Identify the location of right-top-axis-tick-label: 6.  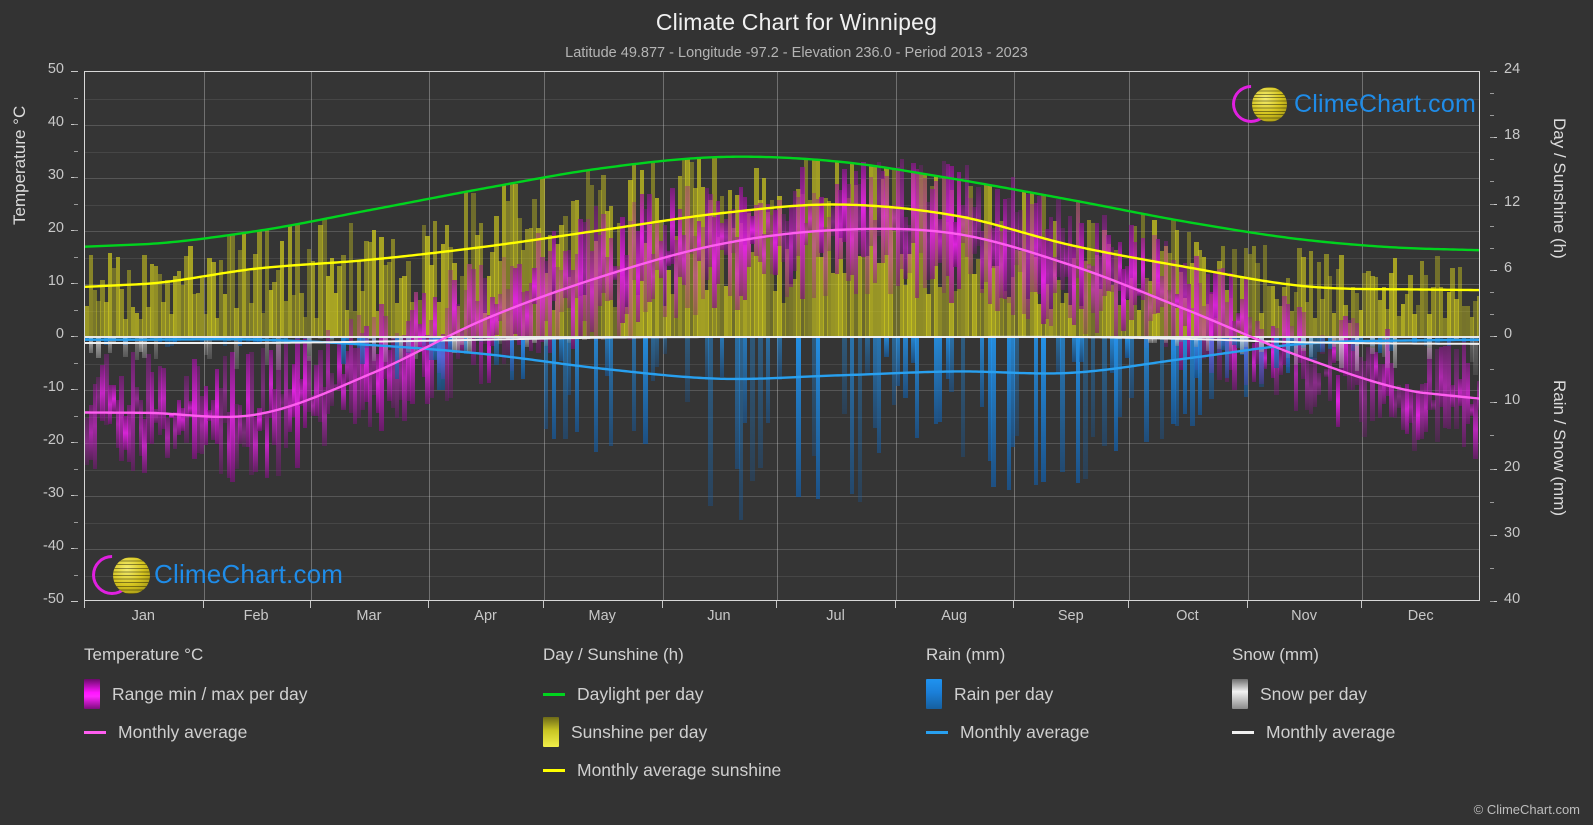
(1508, 267).